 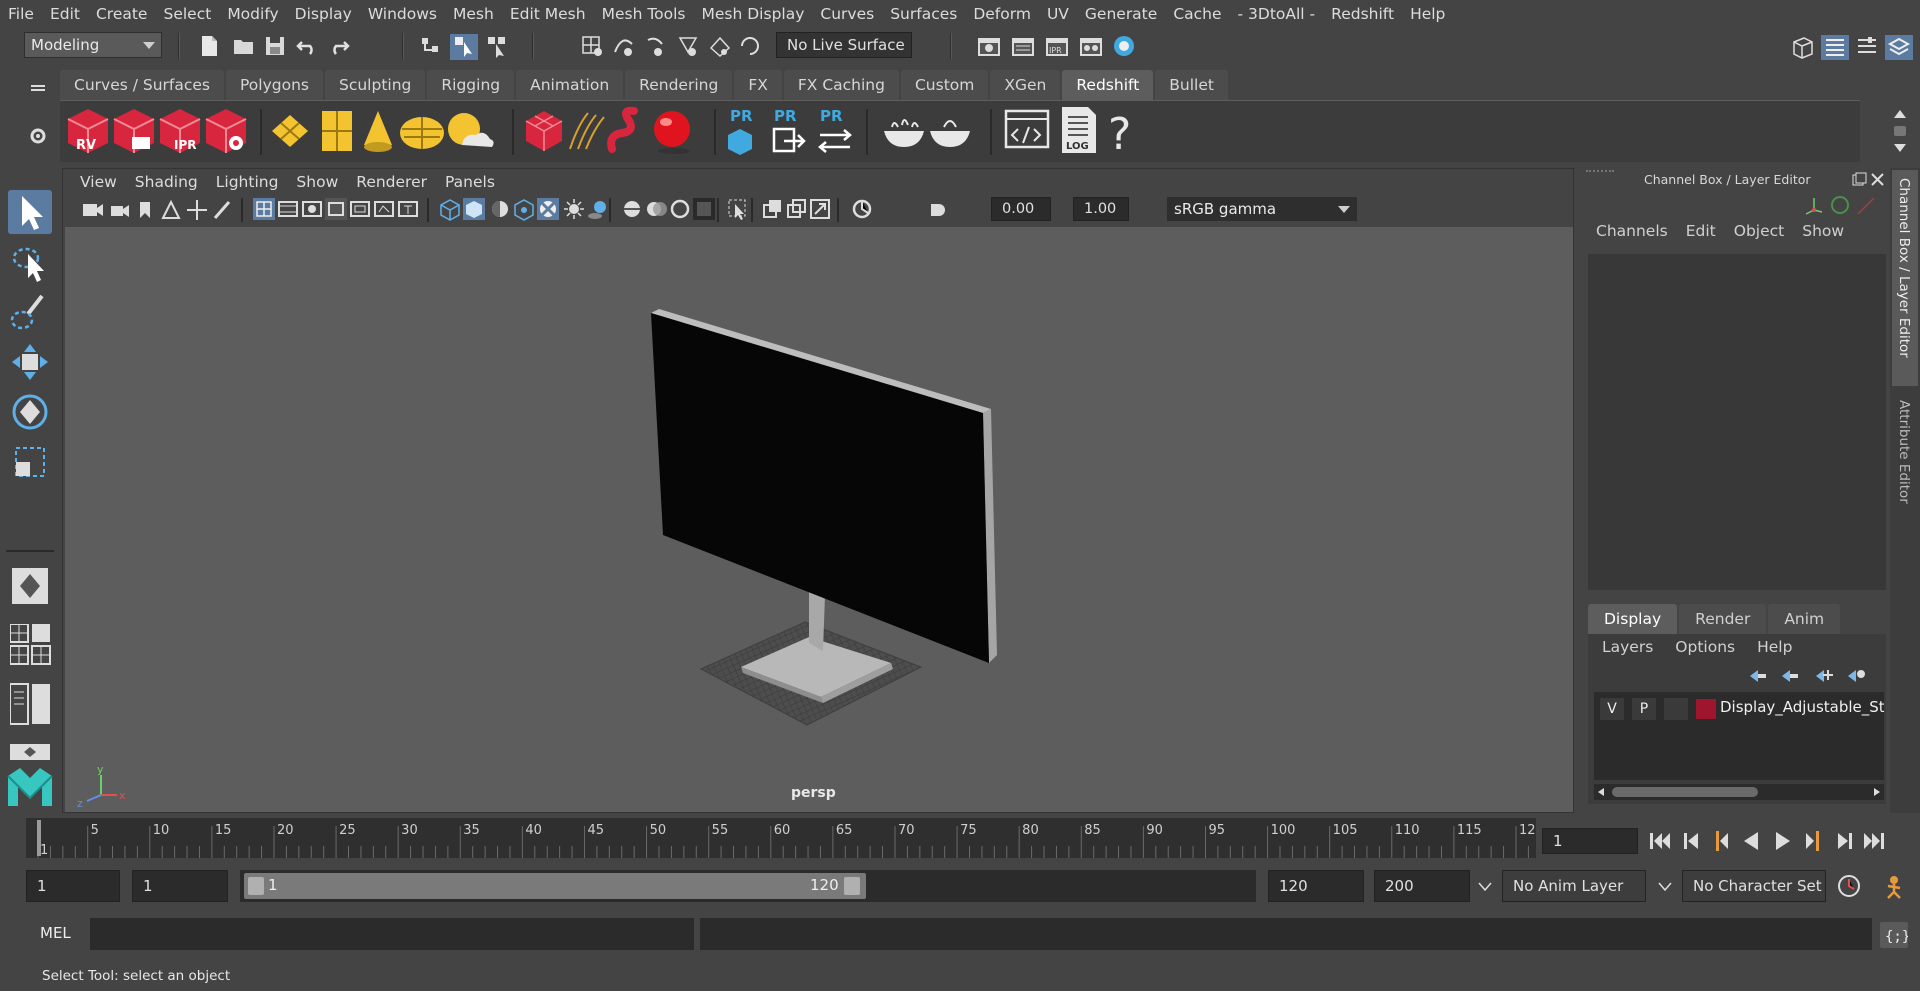 What do you see at coordinates (323, 14) in the screenshot?
I see `menu-display: Display` at bounding box center [323, 14].